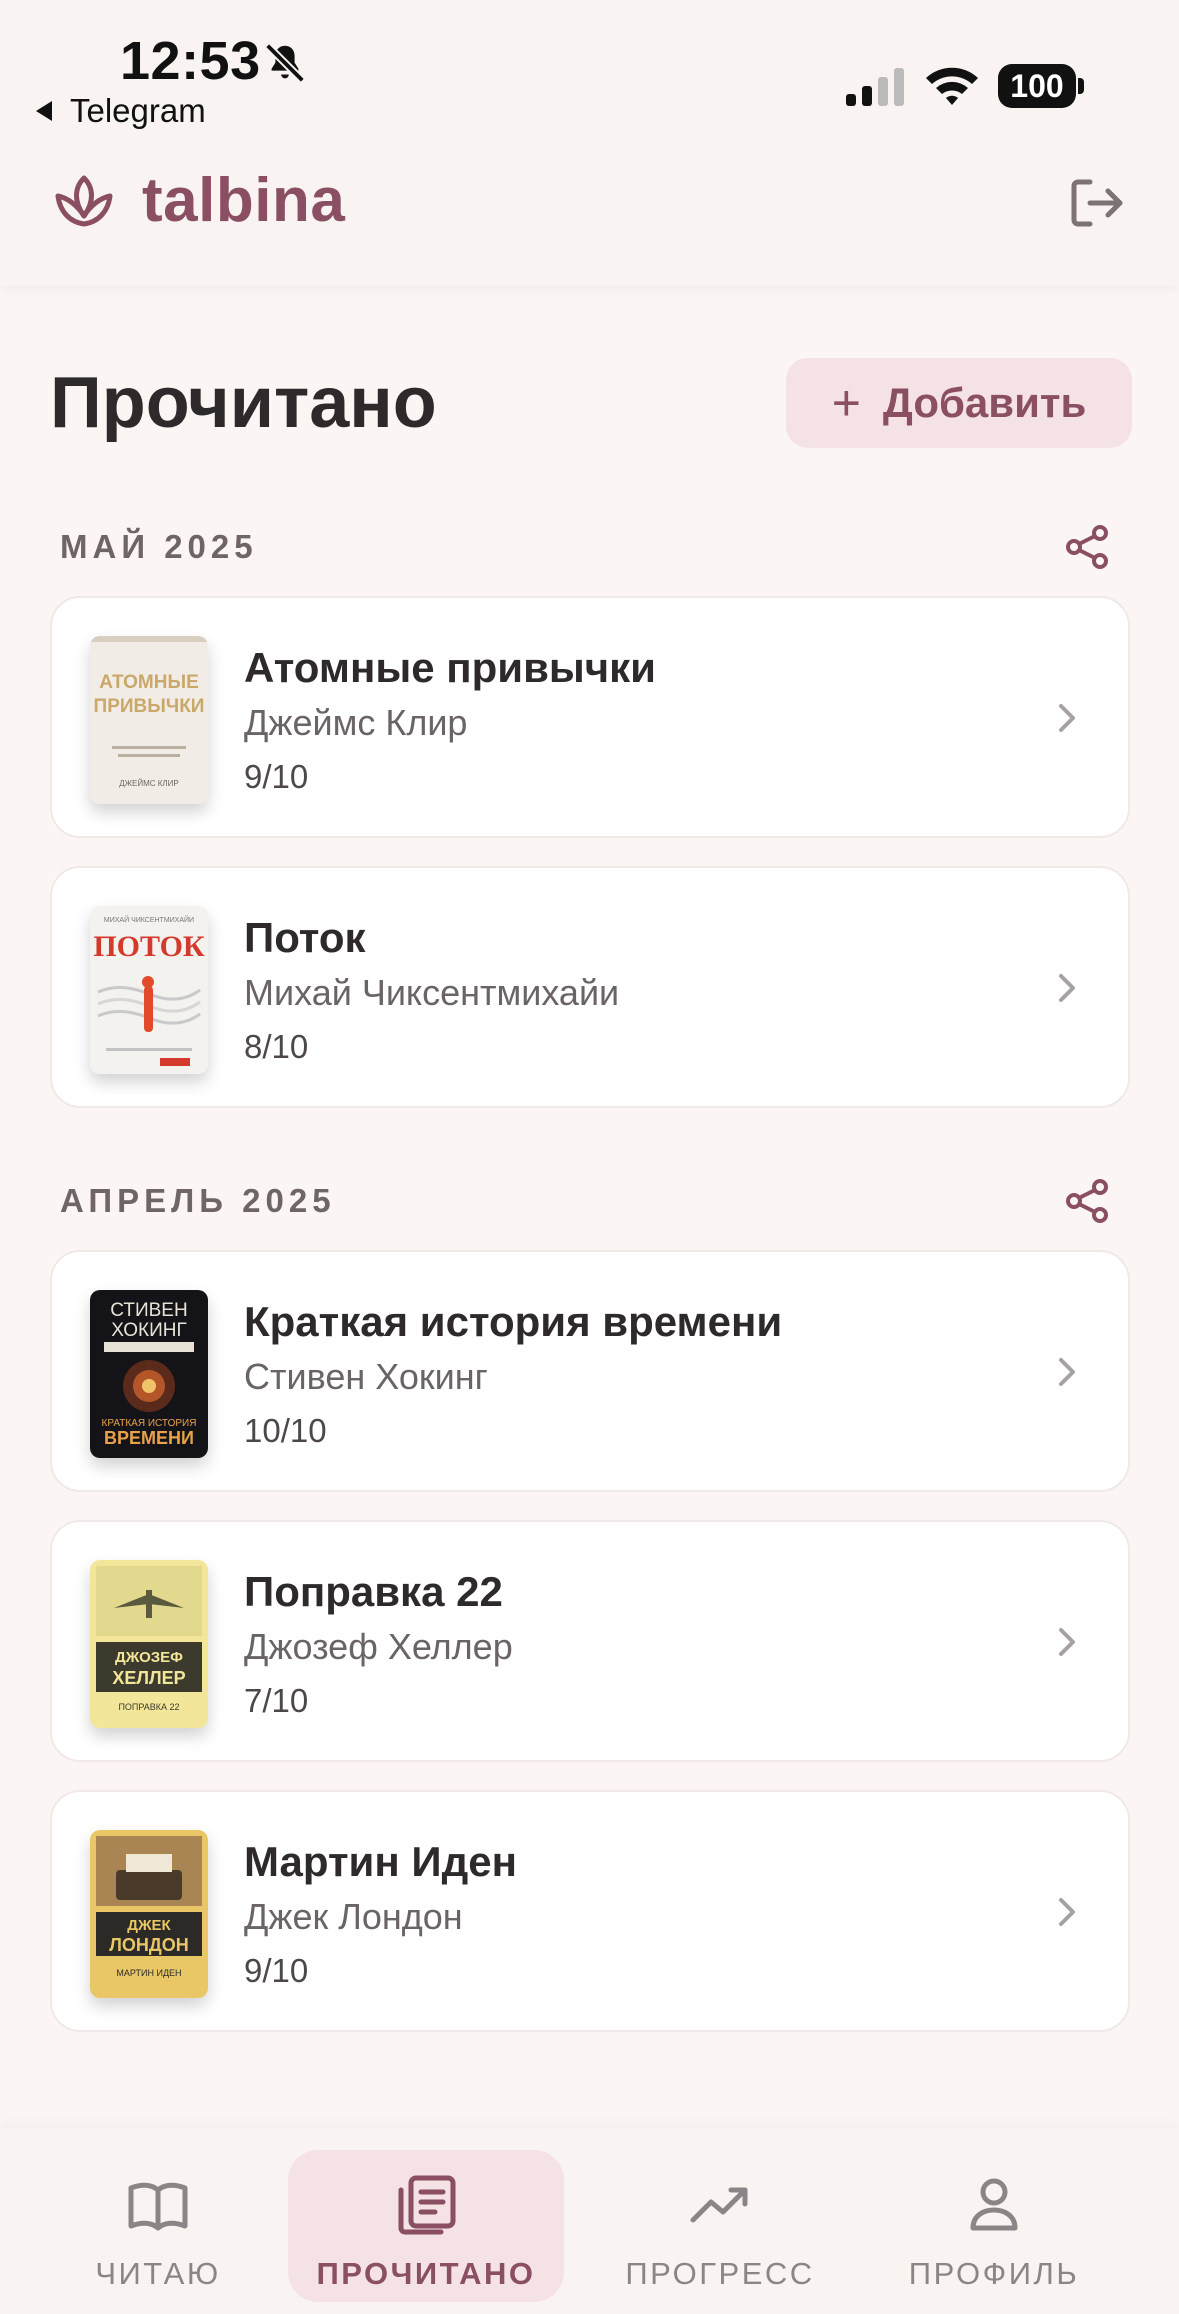 Image resolution: width=1179 pixels, height=2314 pixels. I want to click on logout-icon, so click(1097, 203).